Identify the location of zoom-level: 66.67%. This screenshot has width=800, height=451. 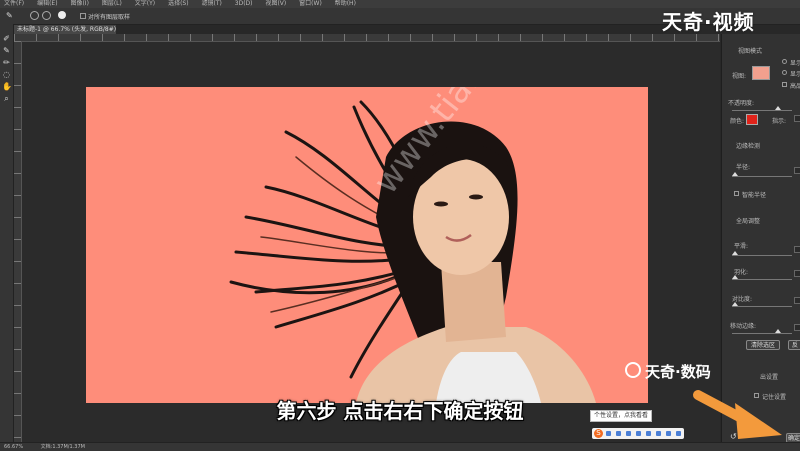
(13, 447).